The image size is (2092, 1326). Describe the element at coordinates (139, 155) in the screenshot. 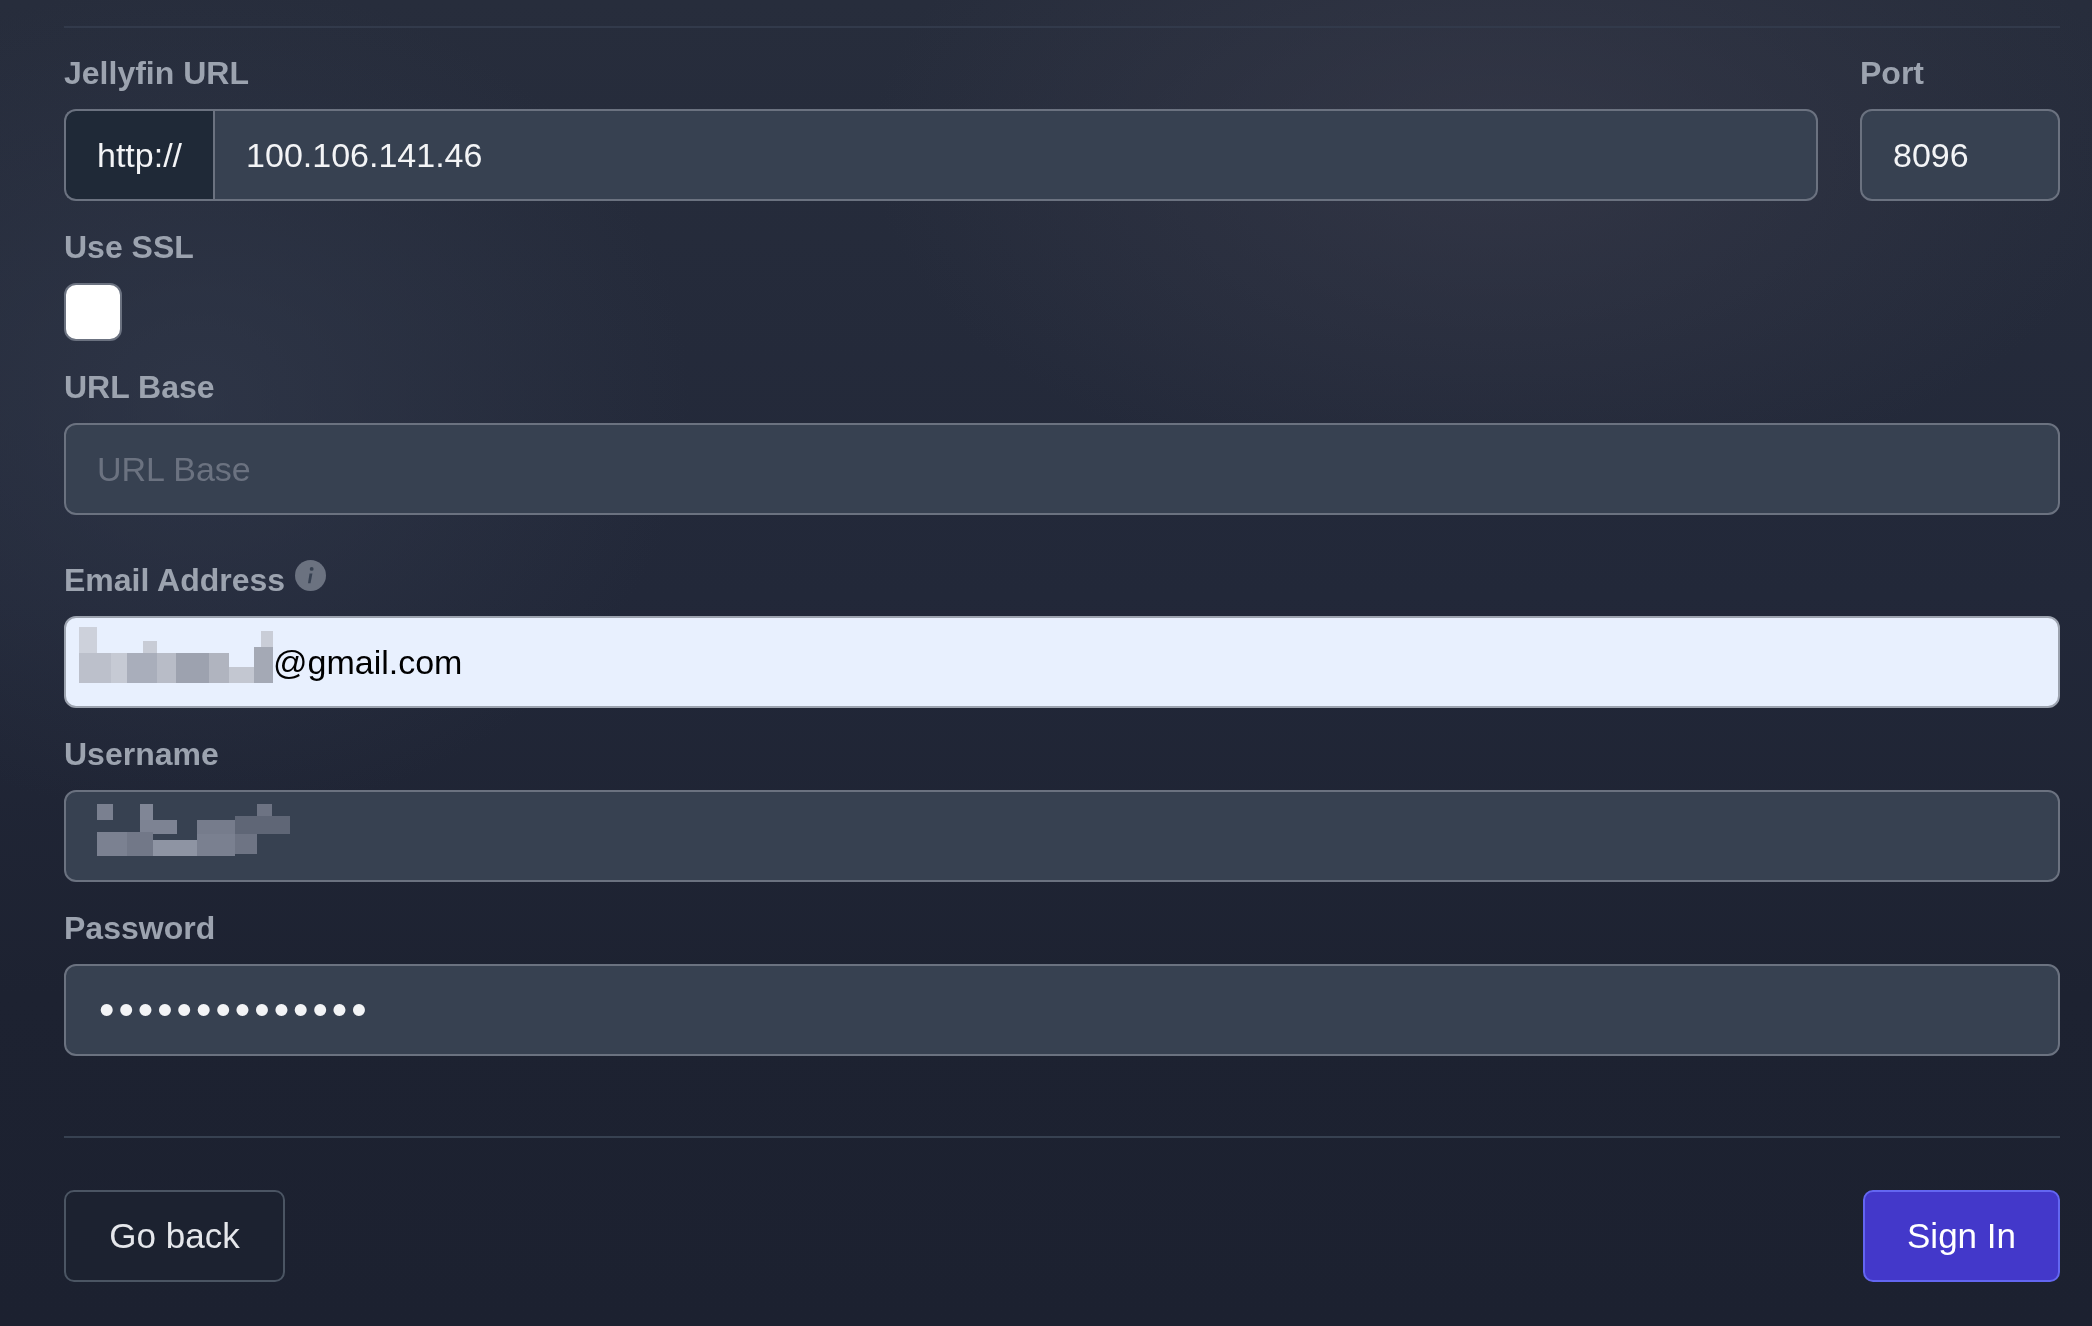

I see `protocol-prefix: http://` at that location.